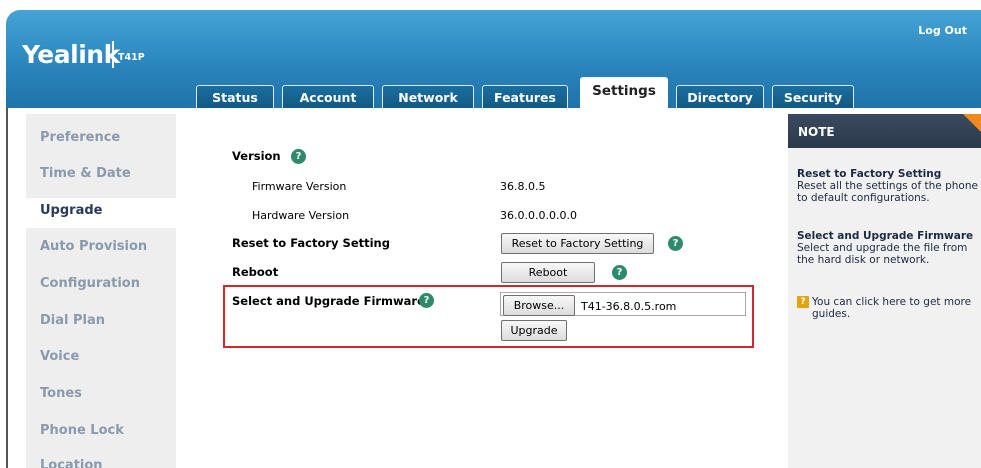 The height and width of the screenshot is (468, 981). Describe the element at coordinates (71, 210) in the screenshot. I see `sidebar-item-upgrade: Upgrade` at that location.